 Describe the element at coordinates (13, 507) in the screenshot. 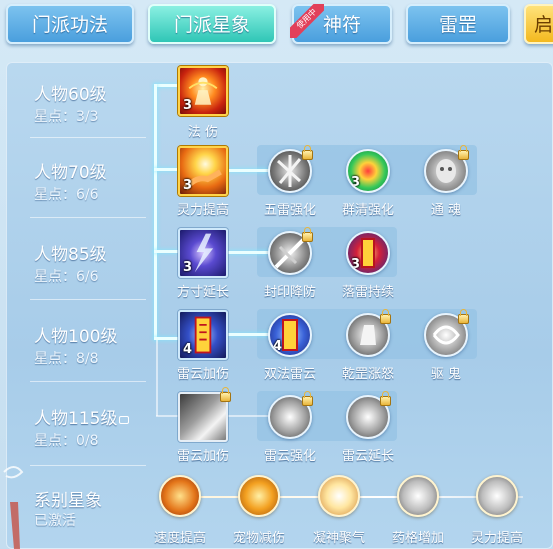

I see `cloud-ornament-icon` at that location.